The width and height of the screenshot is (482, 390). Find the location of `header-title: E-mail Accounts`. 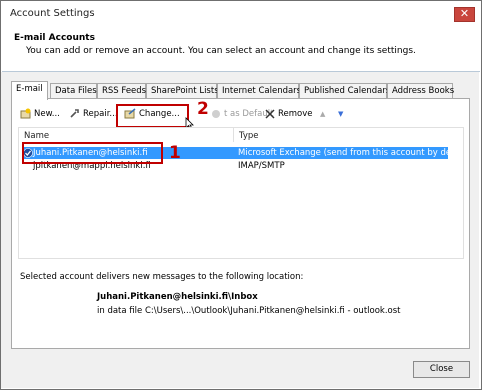

header-title: E-mail Accounts is located at coordinates (54, 38).